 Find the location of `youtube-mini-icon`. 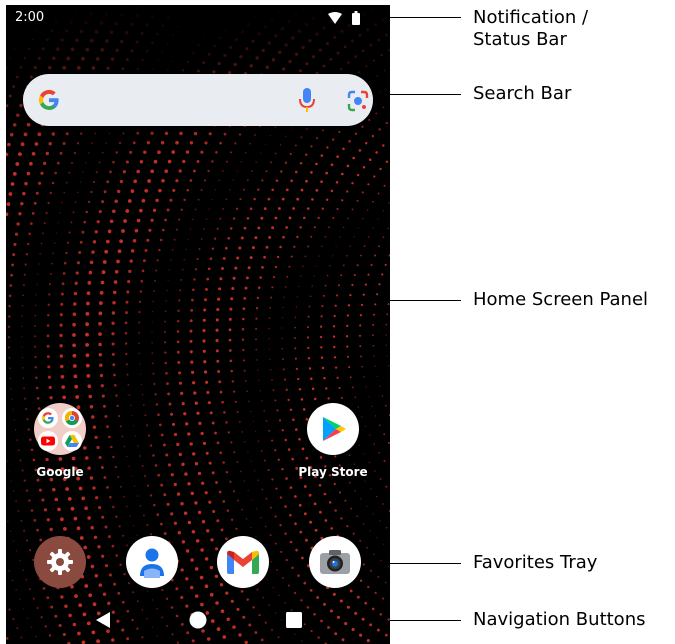

youtube-mini-icon is located at coordinates (48, 441).